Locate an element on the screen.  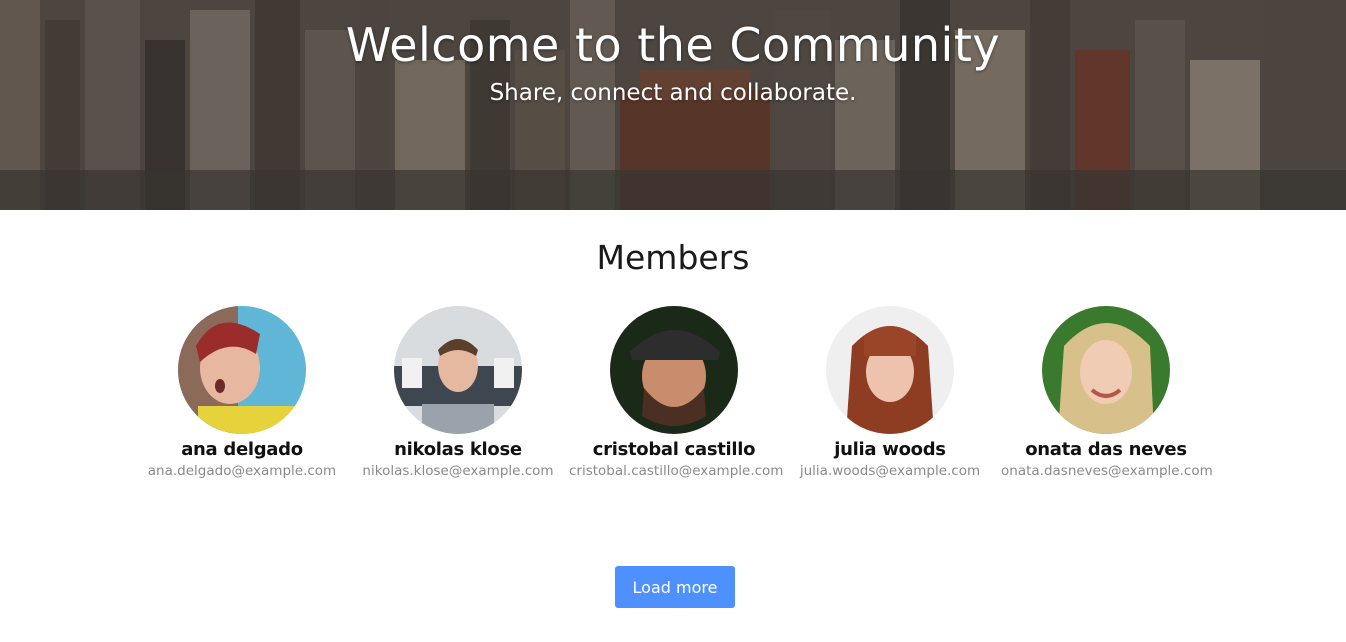
member-card: ana delgado ana.delgado@example.com is located at coordinates (242, 392).